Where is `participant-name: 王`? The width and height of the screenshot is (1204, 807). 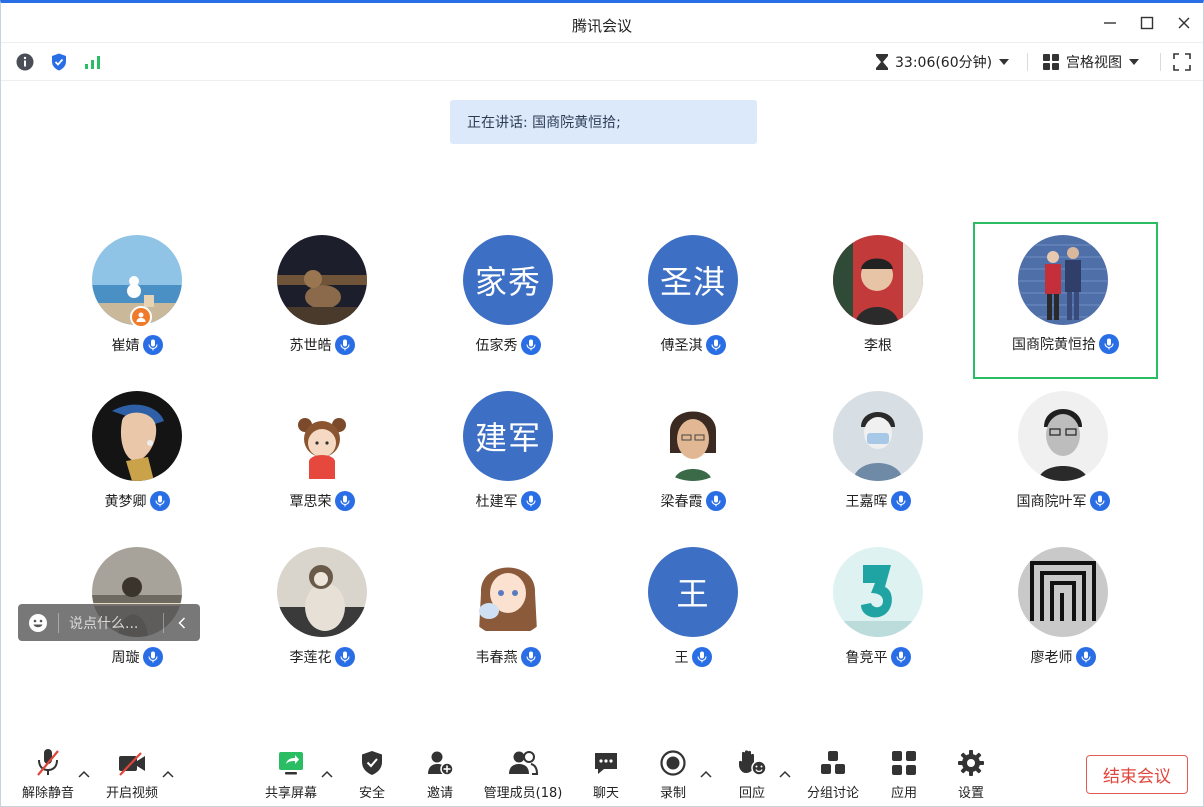
participant-name: 王 is located at coordinates (681, 658).